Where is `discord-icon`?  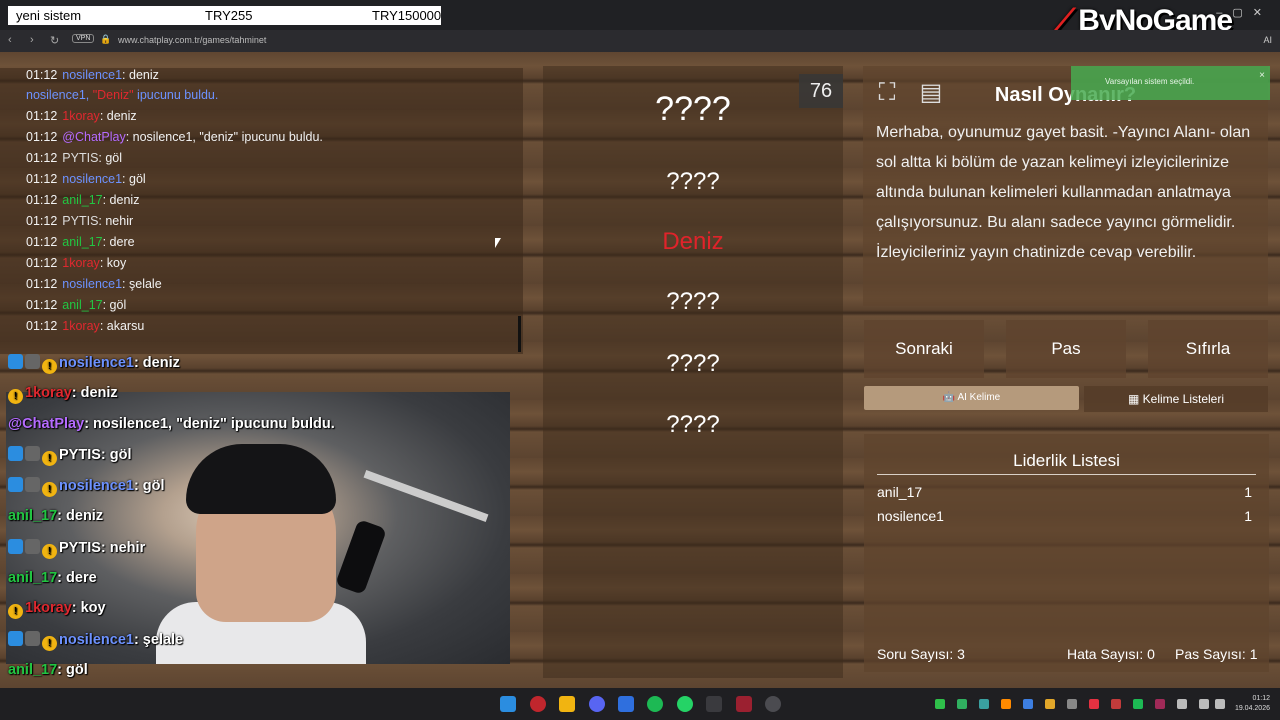 discord-icon is located at coordinates (597, 704).